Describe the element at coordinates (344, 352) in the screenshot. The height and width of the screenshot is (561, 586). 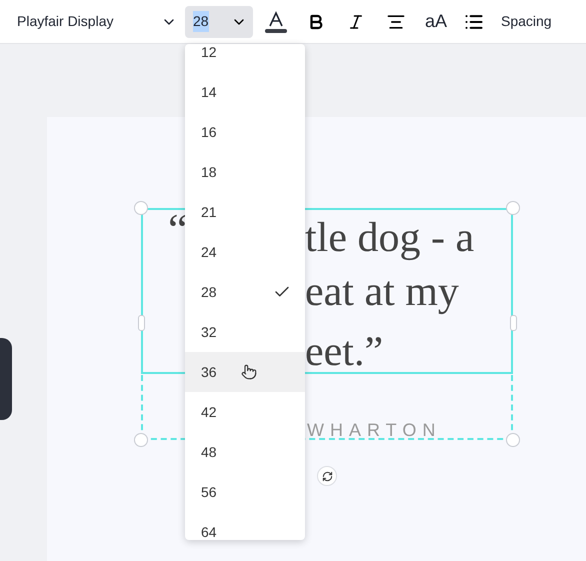
I see `quote-text: eet.”` at that location.